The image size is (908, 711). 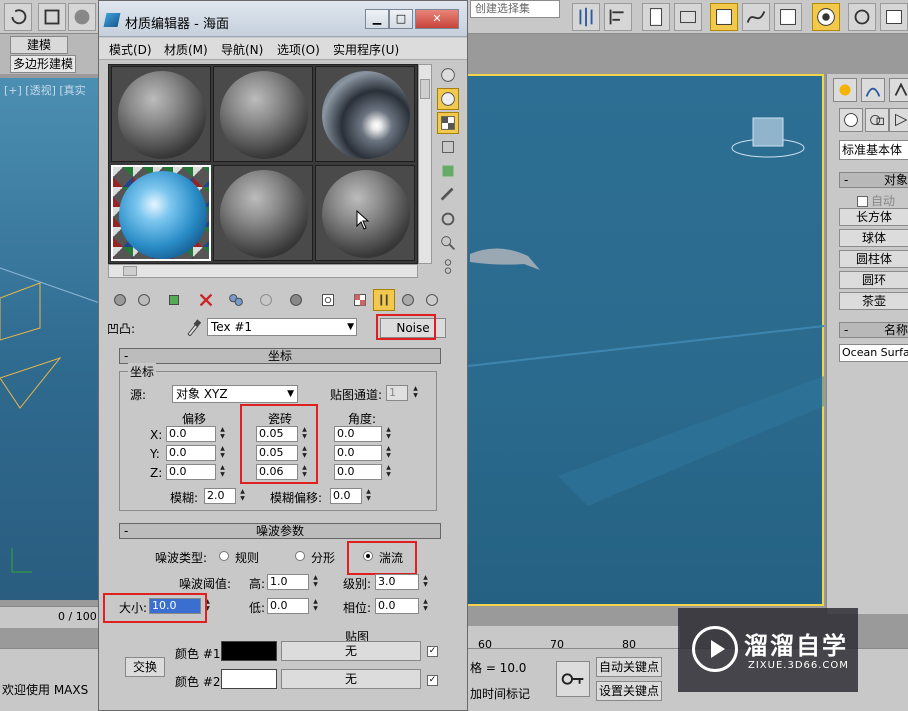 What do you see at coordinates (351, 651) in the screenshot?
I see `color1-map-button: 无` at bounding box center [351, 651].